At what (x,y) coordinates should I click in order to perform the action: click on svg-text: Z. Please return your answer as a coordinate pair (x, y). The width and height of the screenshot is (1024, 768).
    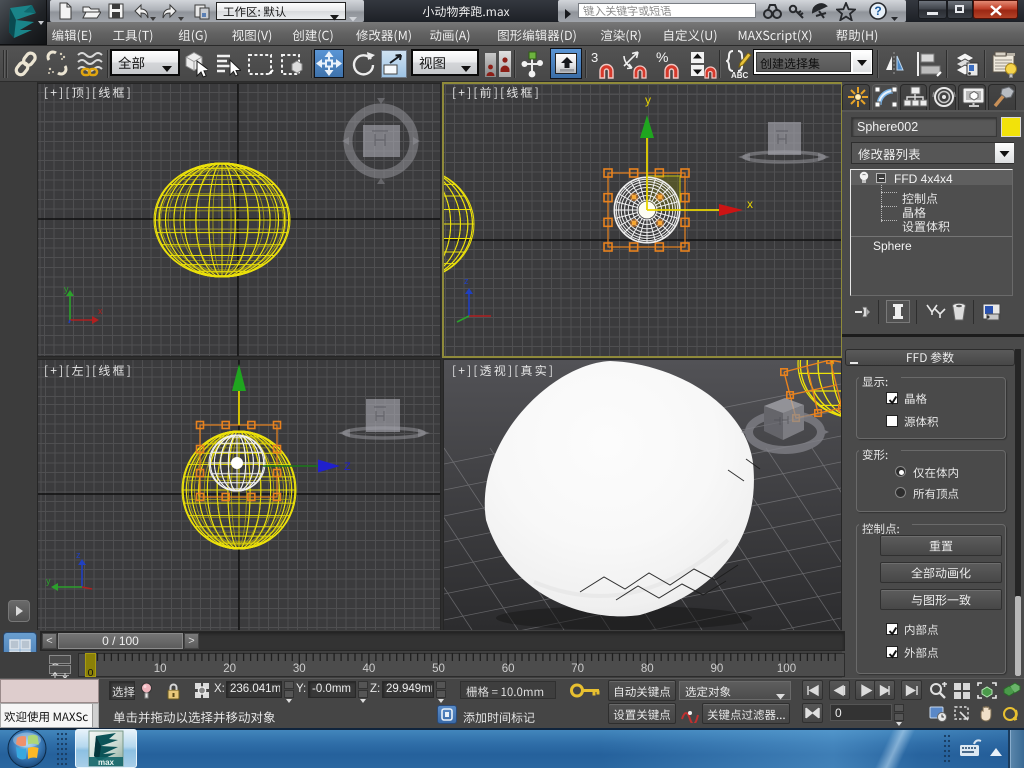
    Looking at the image, I should click on (347, 467).